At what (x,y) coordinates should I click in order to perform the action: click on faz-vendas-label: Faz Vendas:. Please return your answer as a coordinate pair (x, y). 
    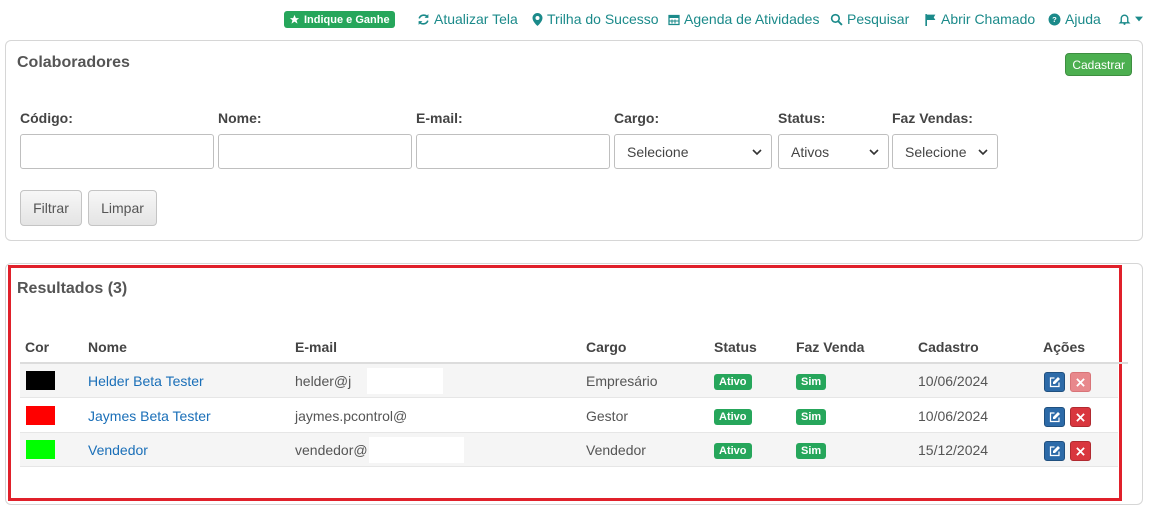
    Looking at the image, I should click on (932, 118).